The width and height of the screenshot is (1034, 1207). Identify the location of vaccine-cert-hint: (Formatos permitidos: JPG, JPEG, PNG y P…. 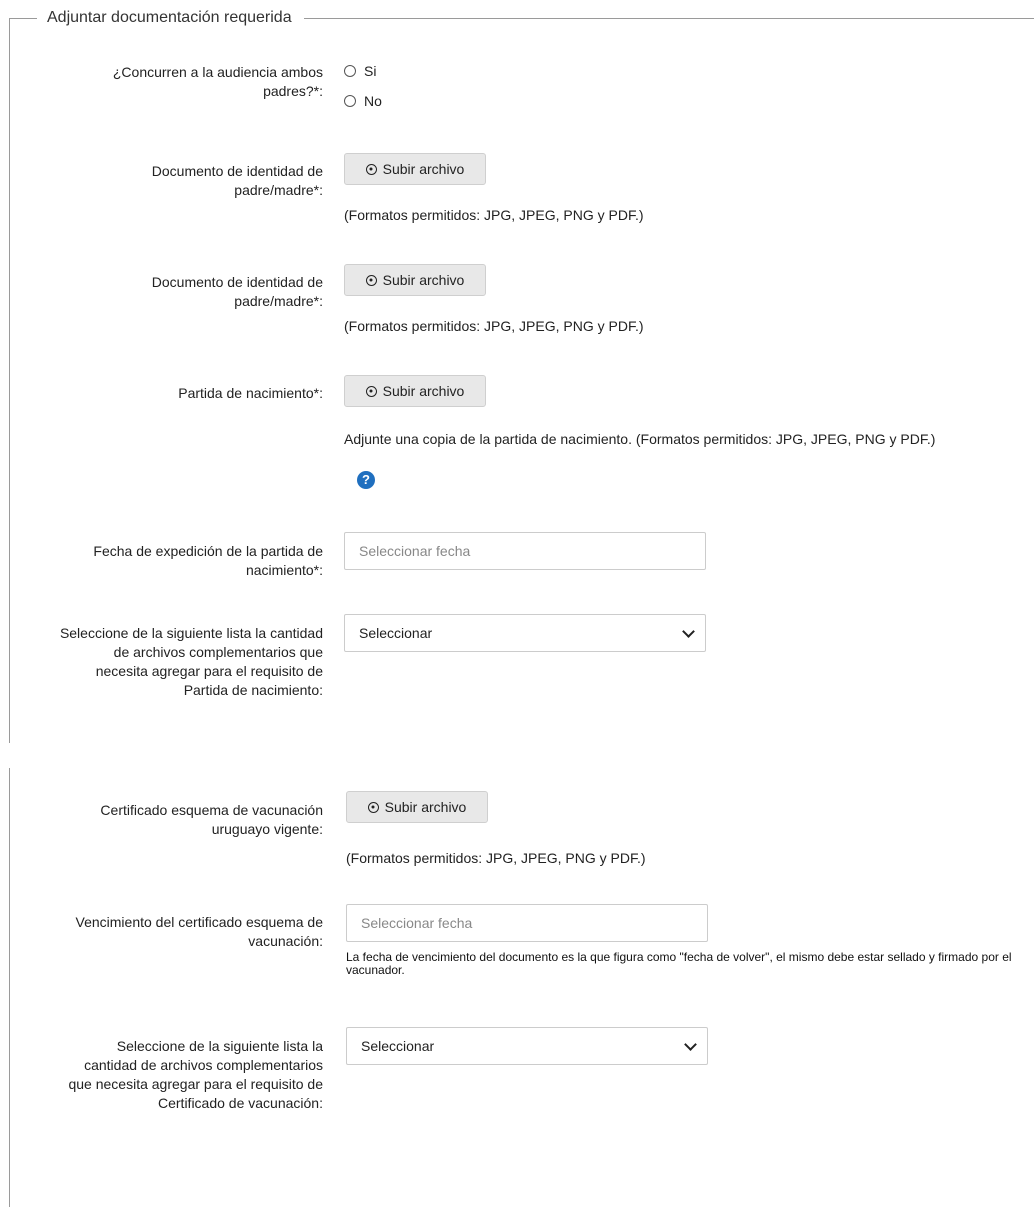
(496, 858).